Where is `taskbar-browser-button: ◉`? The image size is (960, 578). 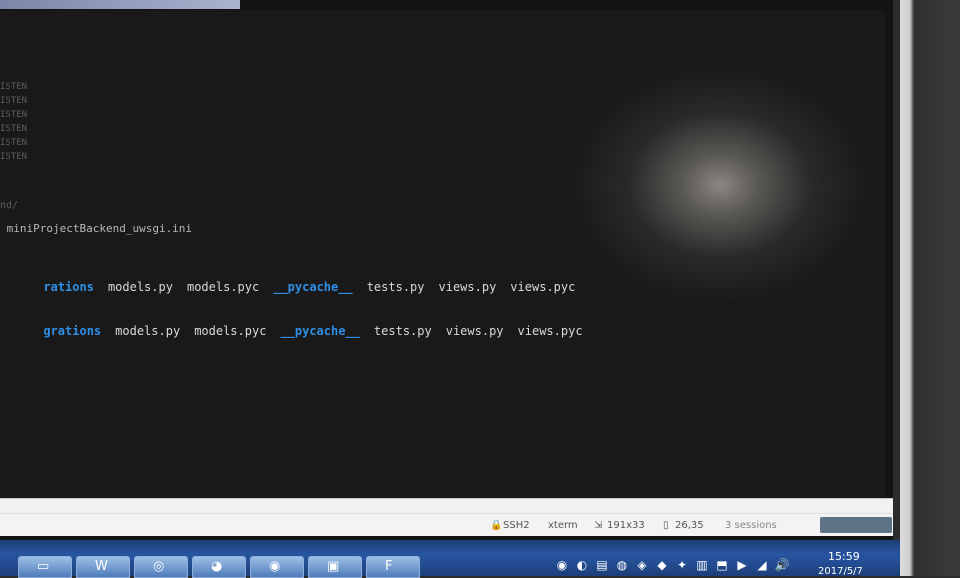
taskbar-browser-button: ◉ is located at coordinates (277, 567).